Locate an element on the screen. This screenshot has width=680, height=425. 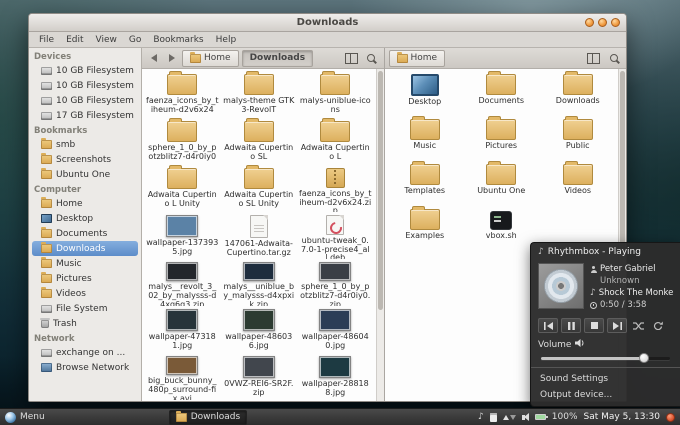
back-button is located at coordinates (153, 58).